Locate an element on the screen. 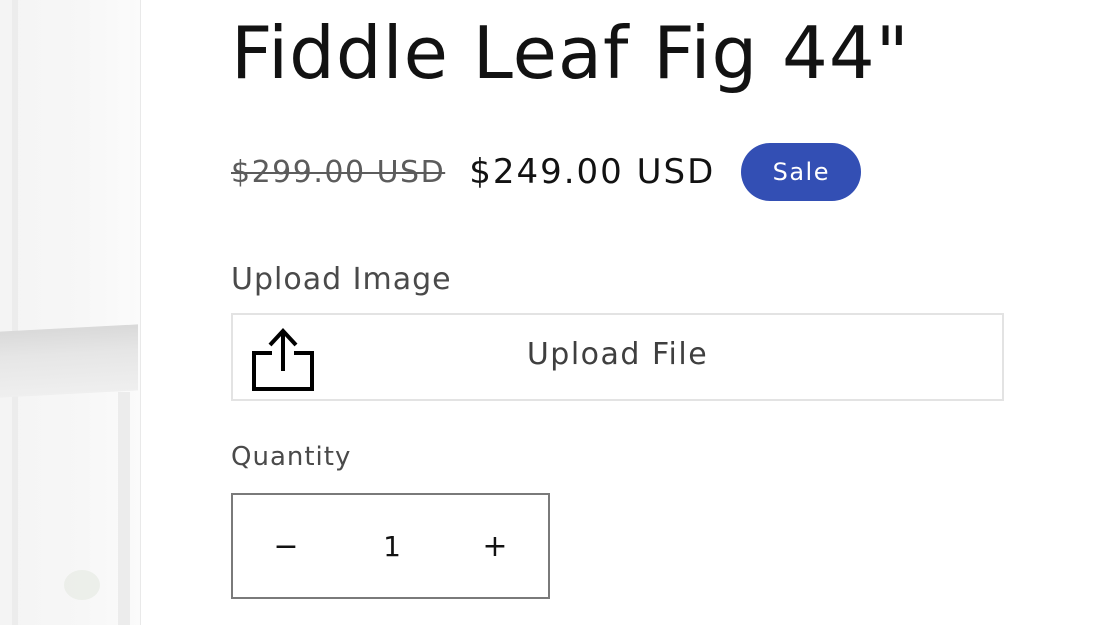  decrease-quantity-button: − is located at coordinates (286, 546).